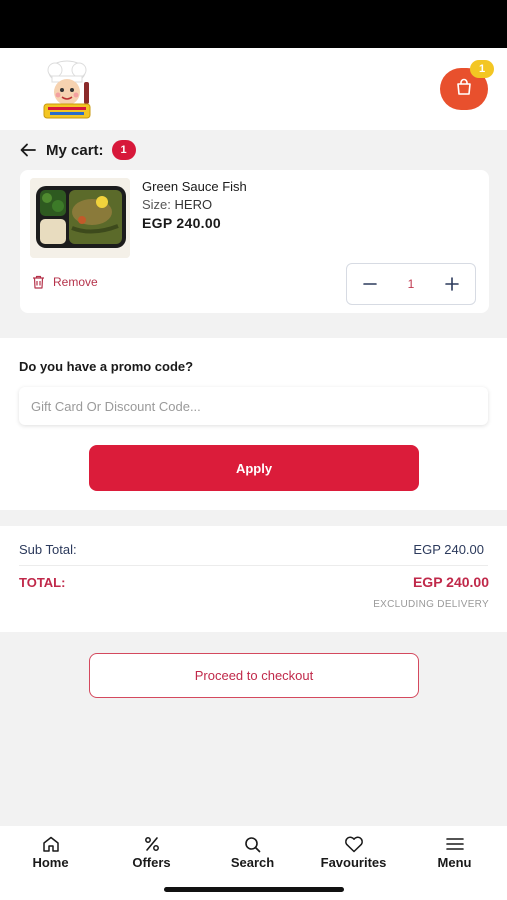  What do you see at coordinates (354, 844) in the screenshot?
I see `heart-icon` at bounding box center [354, 844].